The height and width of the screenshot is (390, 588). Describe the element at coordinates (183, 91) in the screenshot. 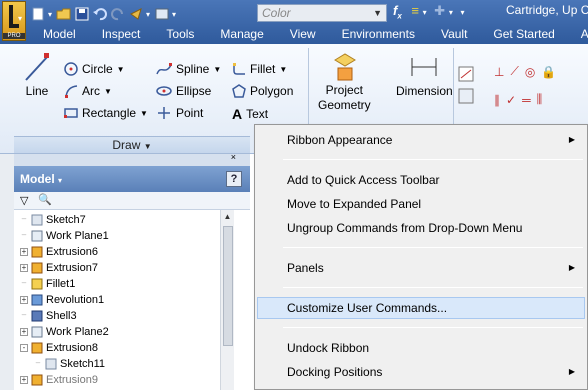

I see `ellipse-button: Ellipse` at that location.